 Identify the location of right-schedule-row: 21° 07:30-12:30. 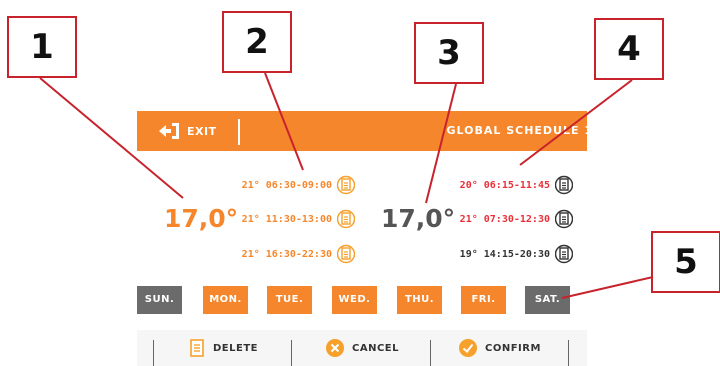
(480, 219).